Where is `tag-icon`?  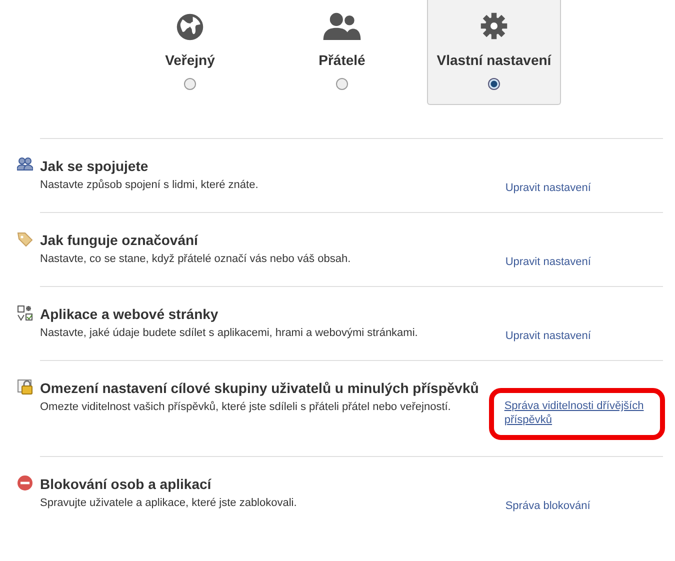 tag-icon is located at coordinates (25, 239).